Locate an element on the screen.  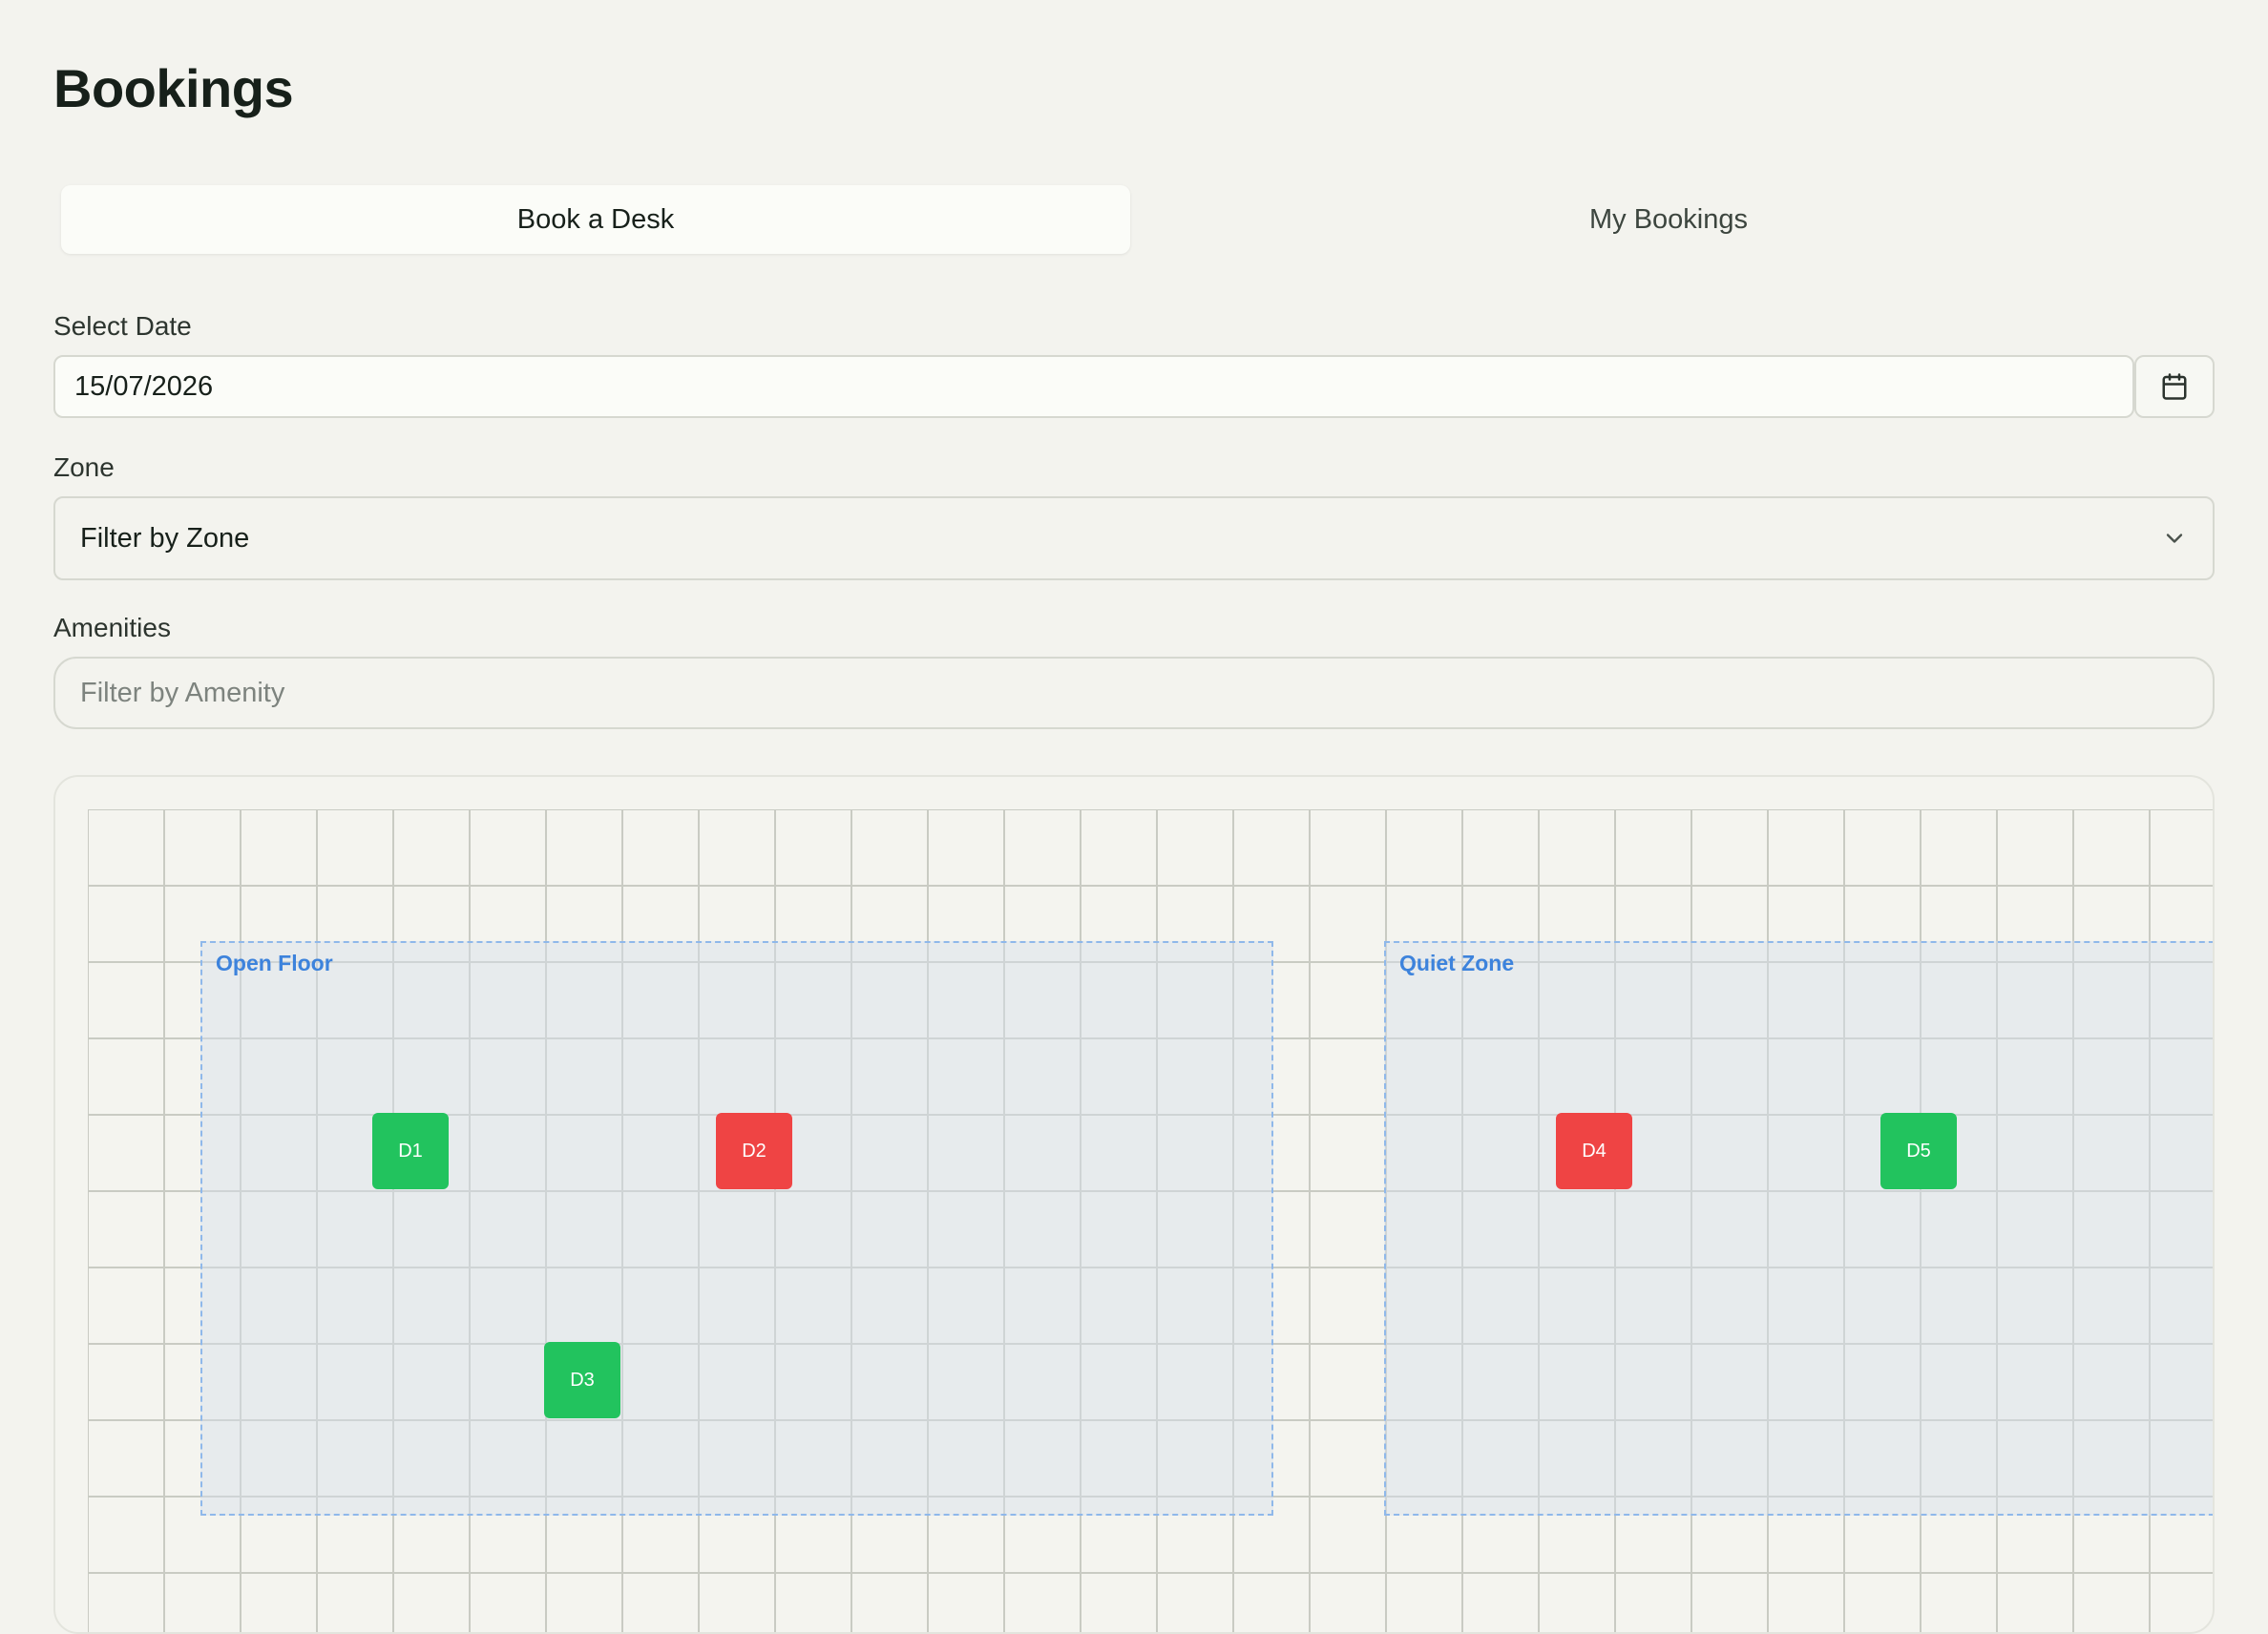
desk-d5: D5 is located at coordinates (1918, 1151).